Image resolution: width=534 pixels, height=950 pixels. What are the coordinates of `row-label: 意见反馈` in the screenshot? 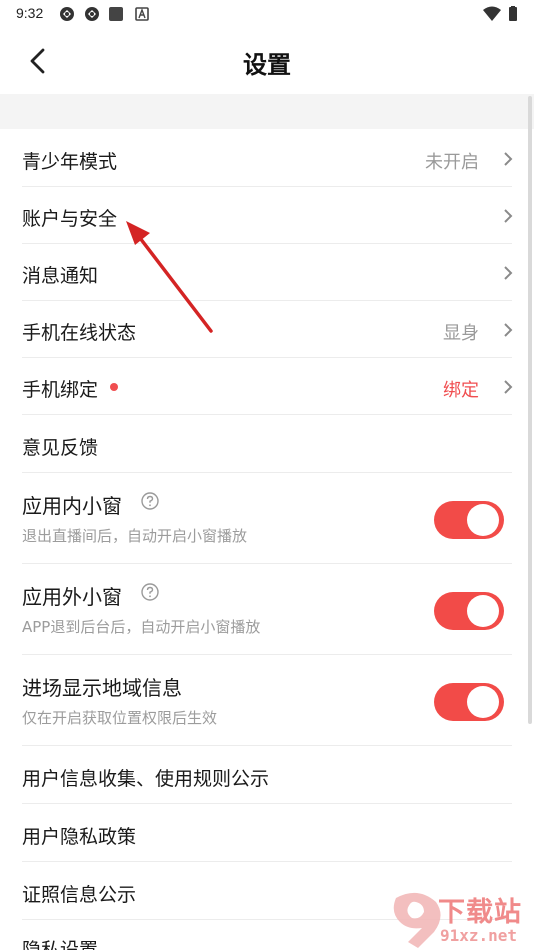 It's located at (60, 448).